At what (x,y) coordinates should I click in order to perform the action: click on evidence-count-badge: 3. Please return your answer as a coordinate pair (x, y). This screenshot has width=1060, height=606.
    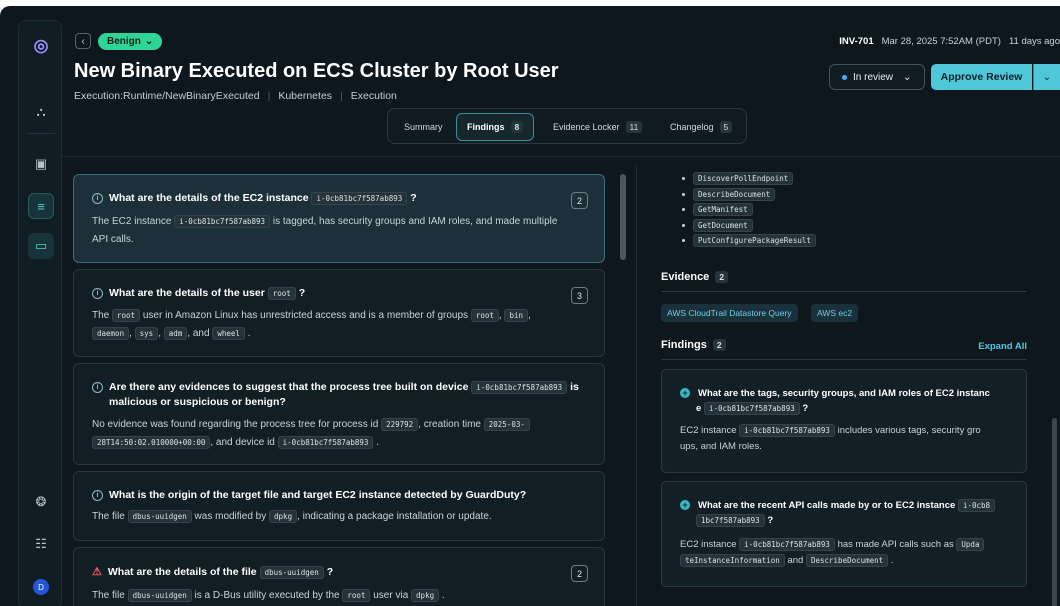
    Looking at the image, I should click on (579, 295).